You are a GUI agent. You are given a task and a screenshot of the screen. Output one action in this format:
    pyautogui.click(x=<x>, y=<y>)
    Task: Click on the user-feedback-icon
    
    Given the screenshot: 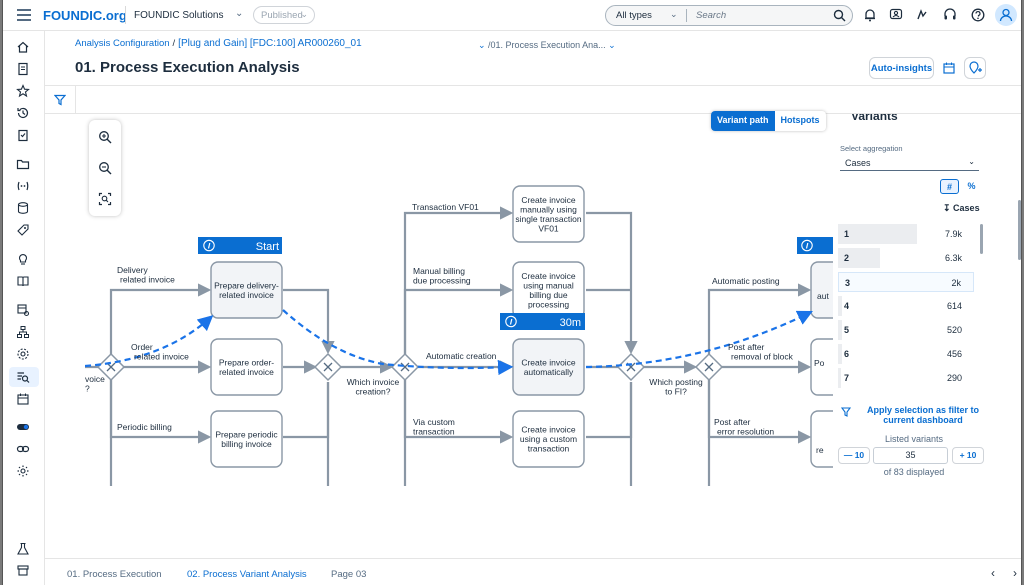 What is the action you would take?
    pyautogui.click(x=896, y=15)
    